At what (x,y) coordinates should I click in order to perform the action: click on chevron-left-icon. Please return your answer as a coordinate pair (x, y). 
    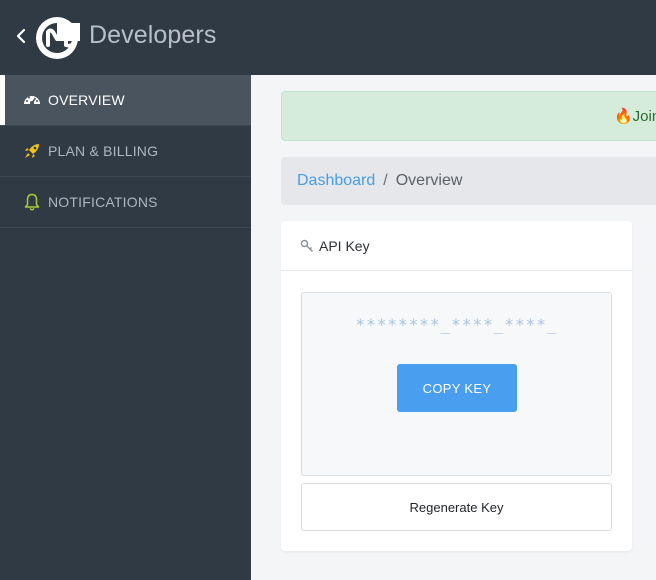
    Looking at the image, I should click on (21, 36).